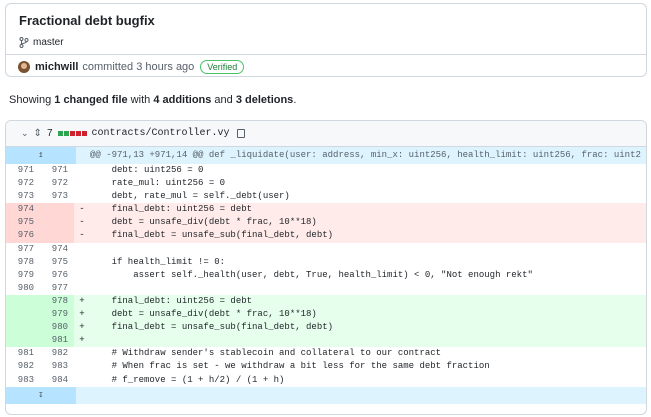  Describe the element at coordinates (23, 249) in the screenshot. I see `old-line-number: 977` at that location.